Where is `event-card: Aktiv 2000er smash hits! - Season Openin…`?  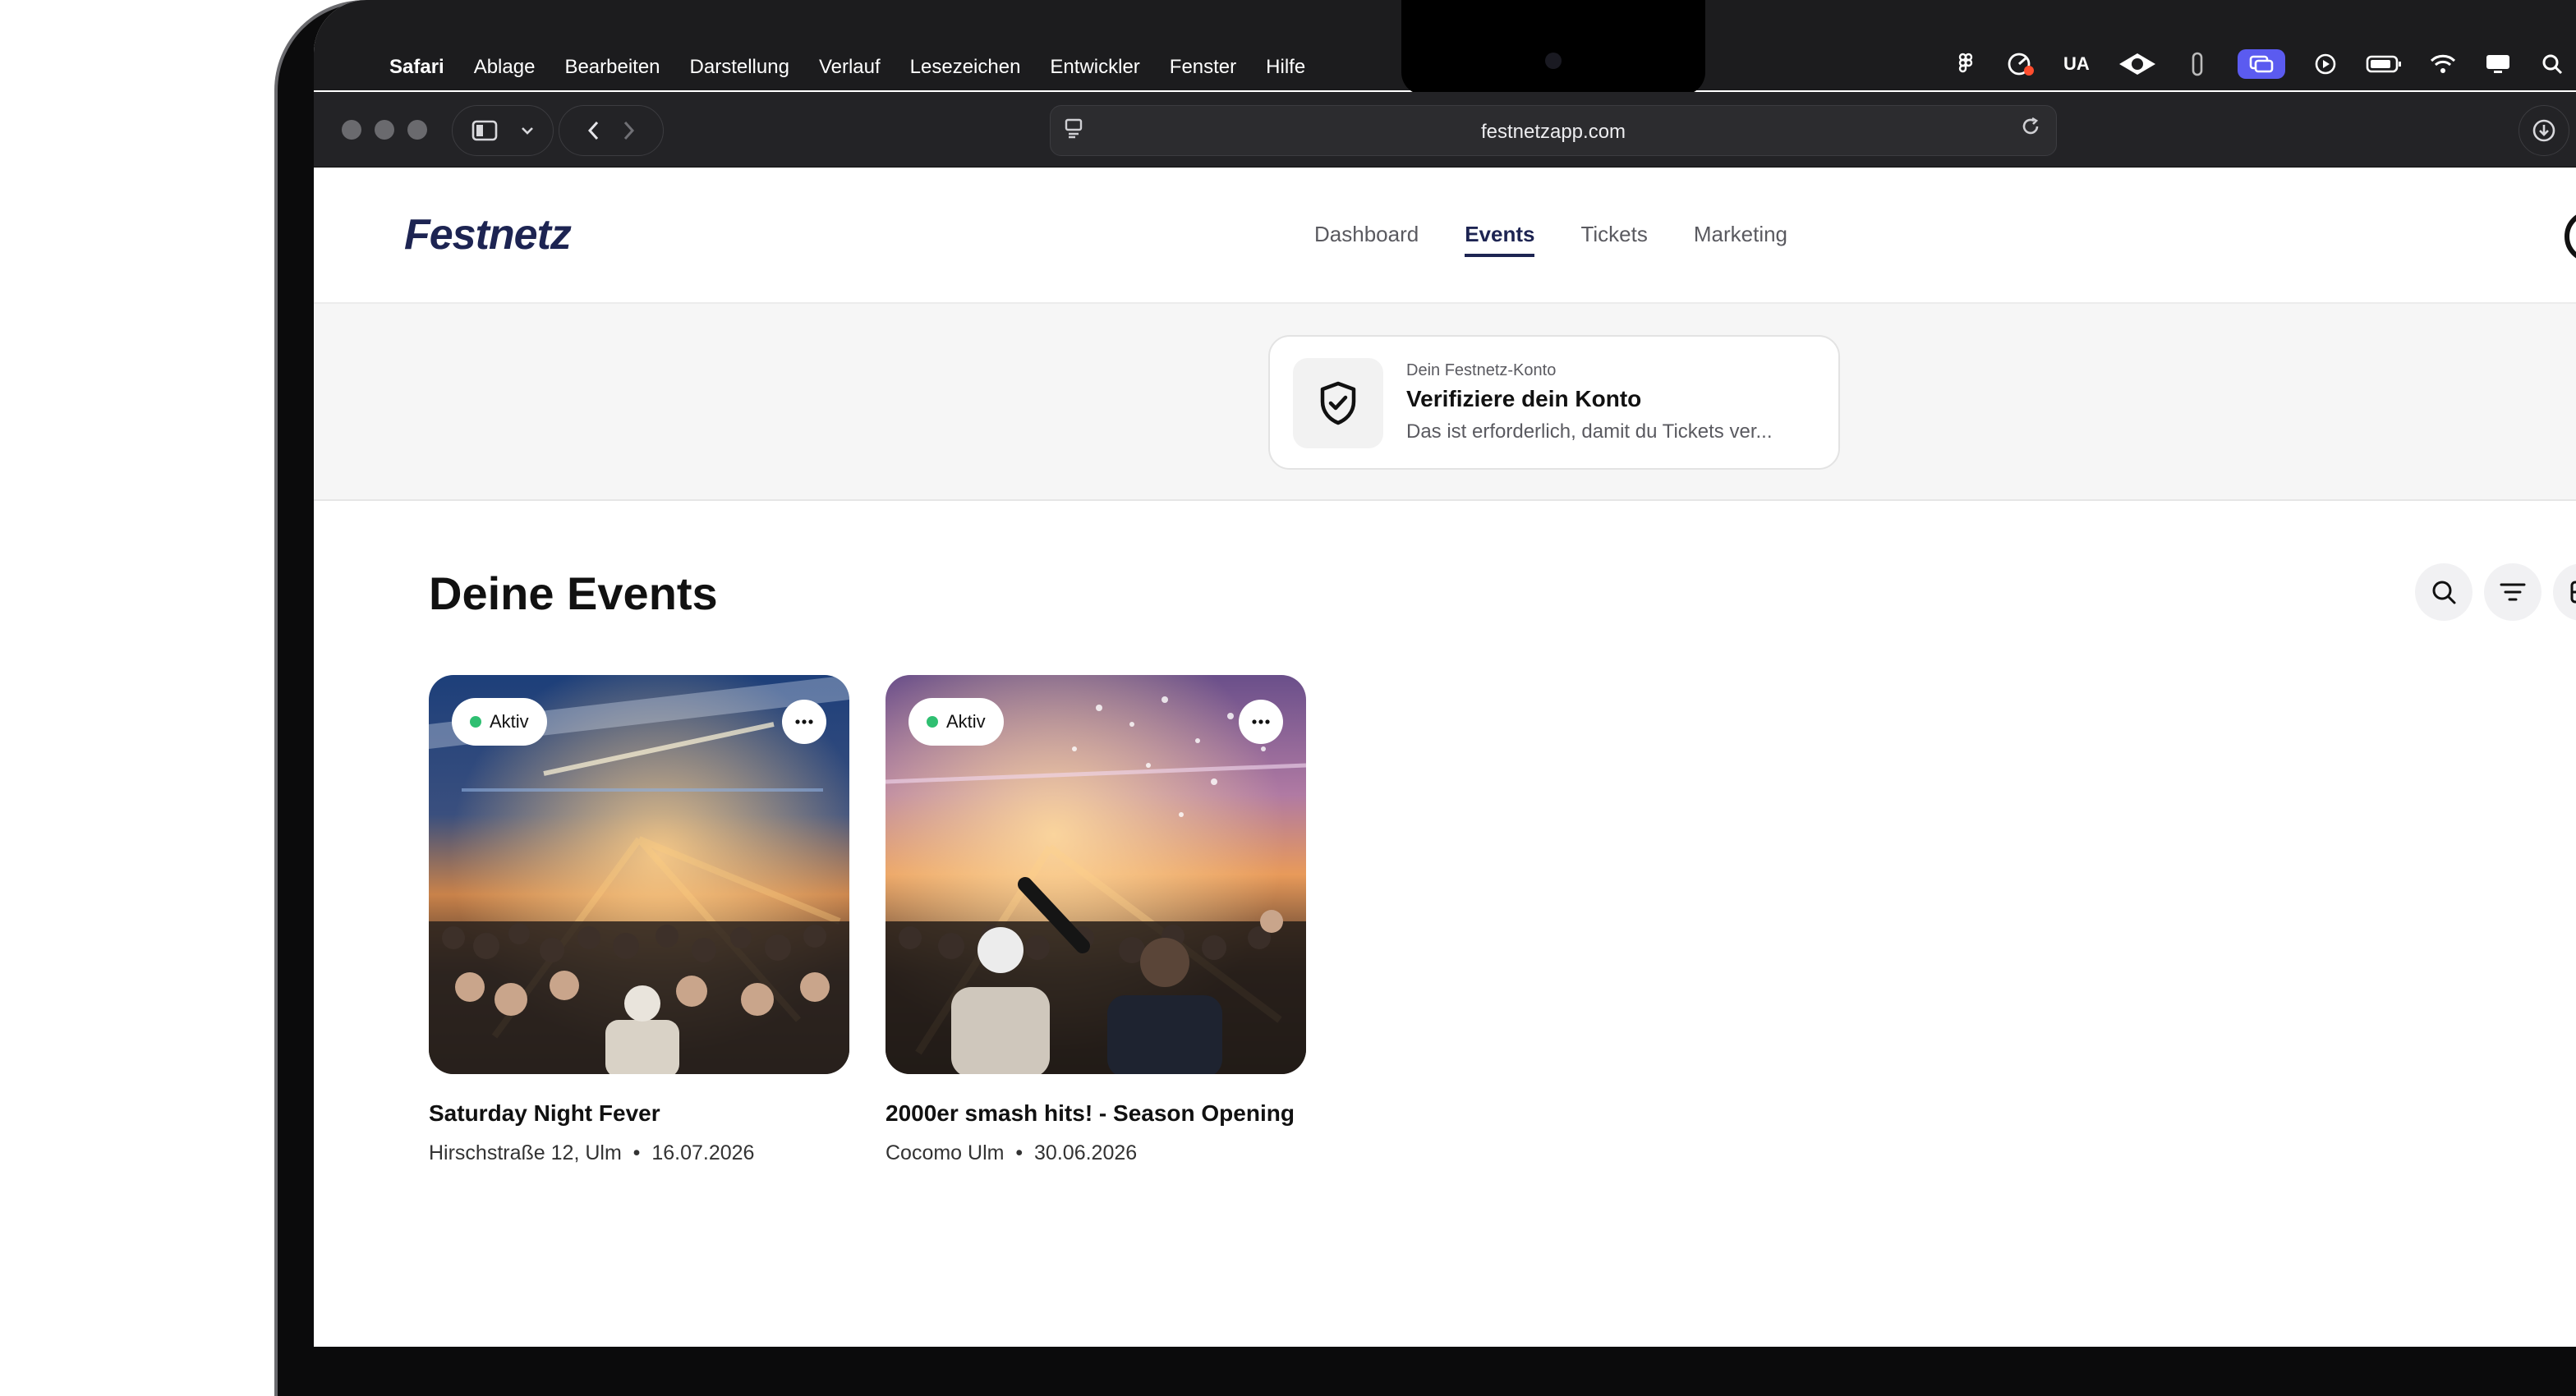
event-card: Aktiv 2000er smash hits! - Season Openin… is located at coordinates (1096, 920).